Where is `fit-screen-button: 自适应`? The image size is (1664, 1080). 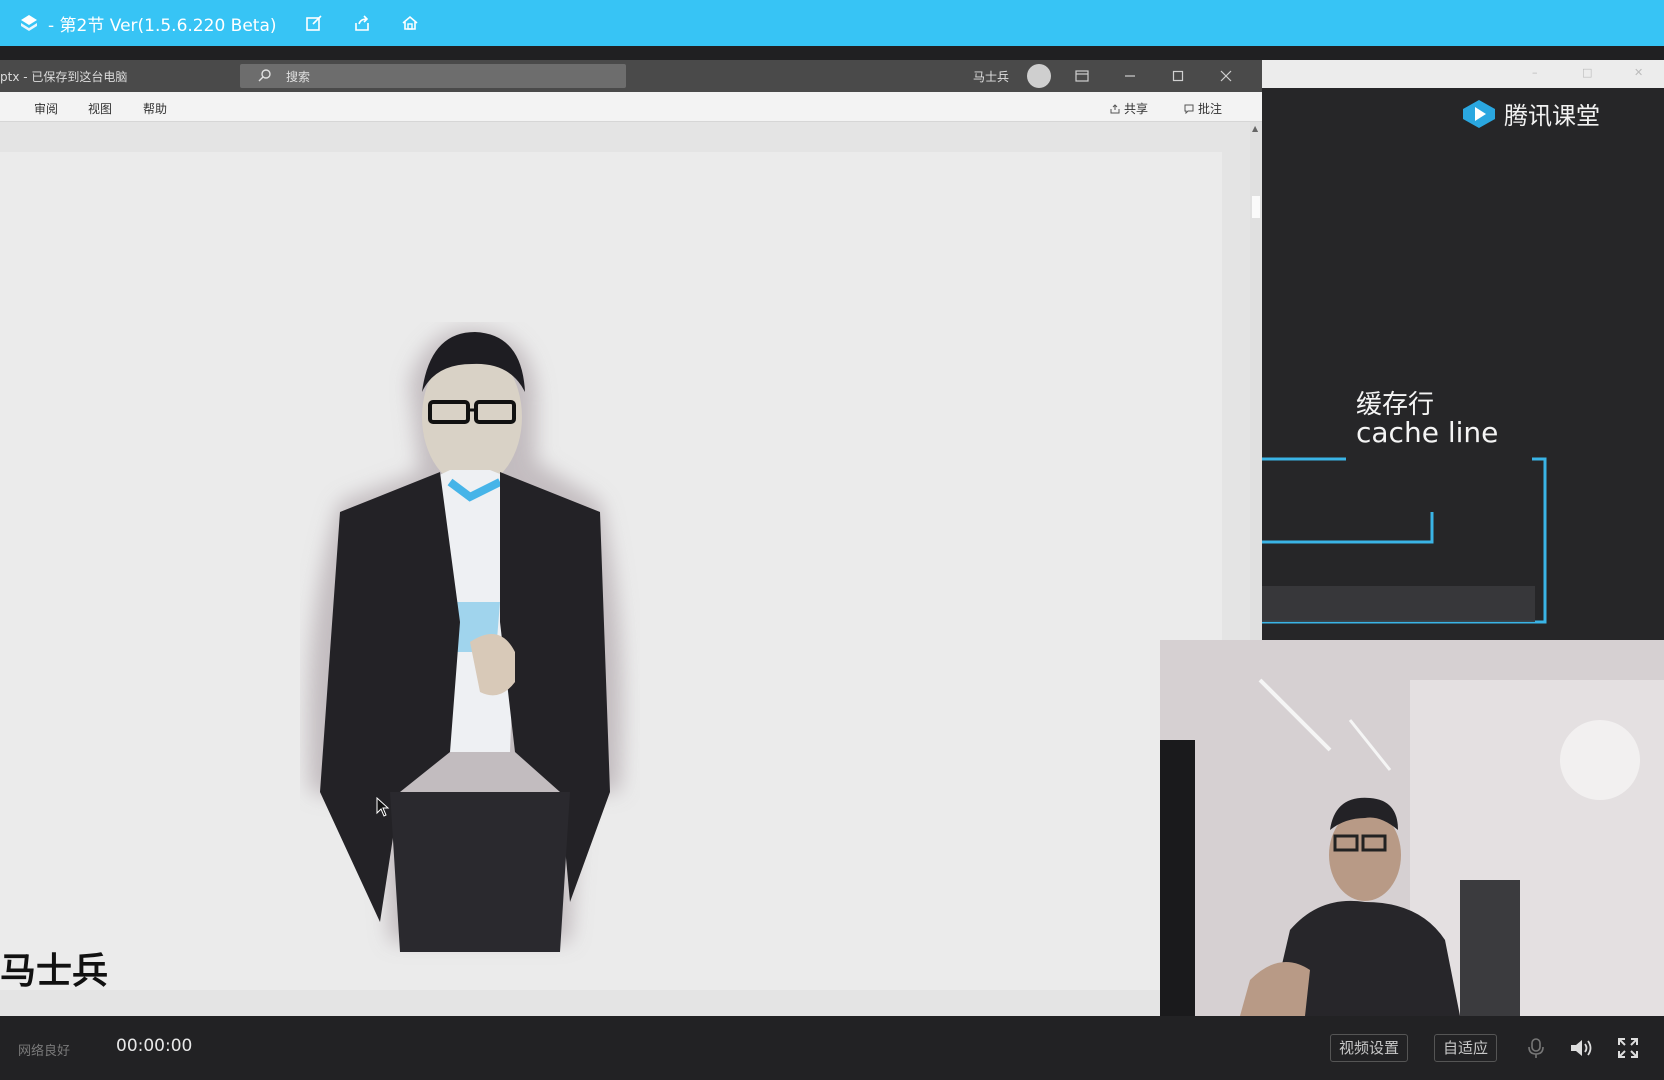
fit-screen-button: 自适应 is located at coordinates (1466, 1048).